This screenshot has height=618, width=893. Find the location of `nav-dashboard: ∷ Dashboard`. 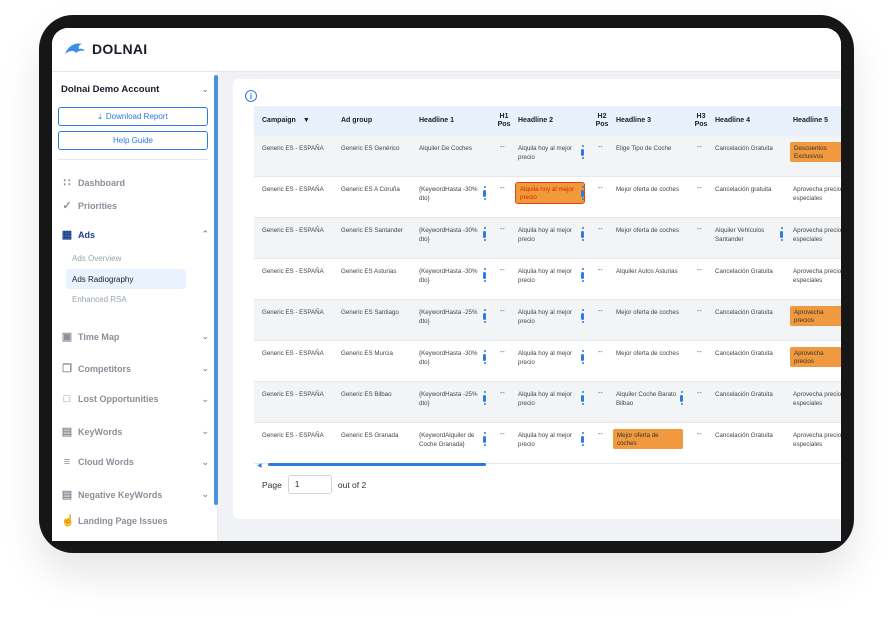

nav-dashboard: ∷ Dashboard is located at coordinates (135, 182).